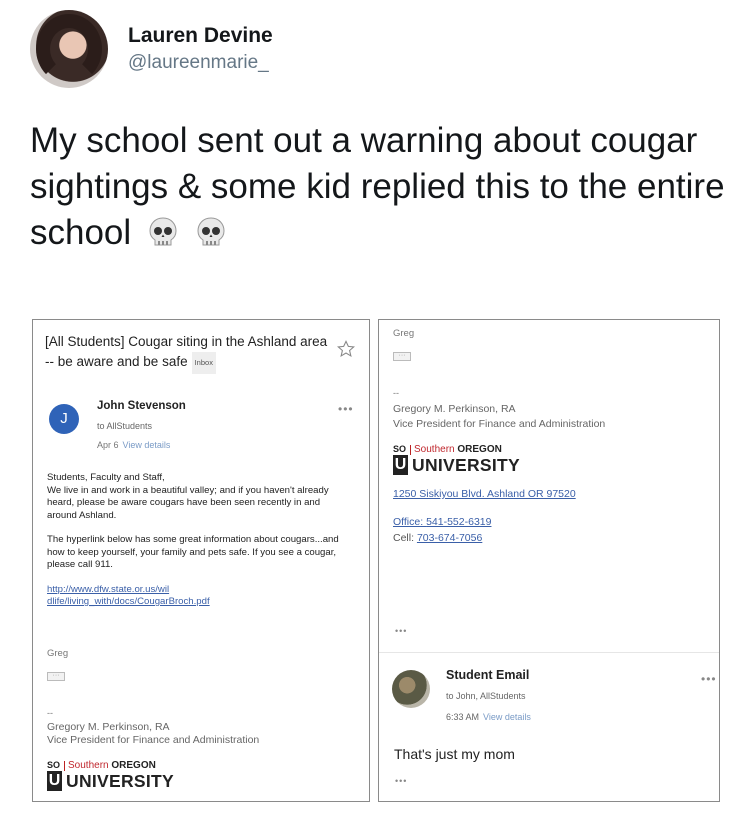  What do you see at coordinates (409, 522) in the screenshot?
I see `office-label: Office:` at bounding box center [409, 522].